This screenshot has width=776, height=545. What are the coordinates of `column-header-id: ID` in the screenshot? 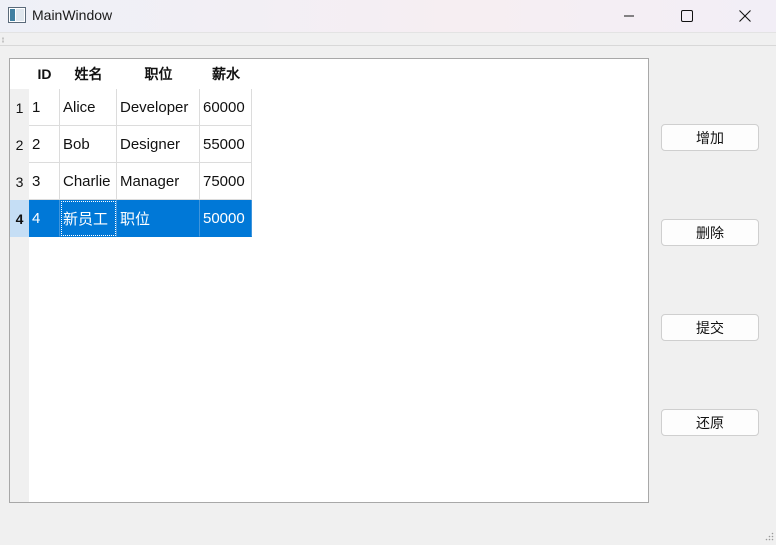 It's located at (44, 74).